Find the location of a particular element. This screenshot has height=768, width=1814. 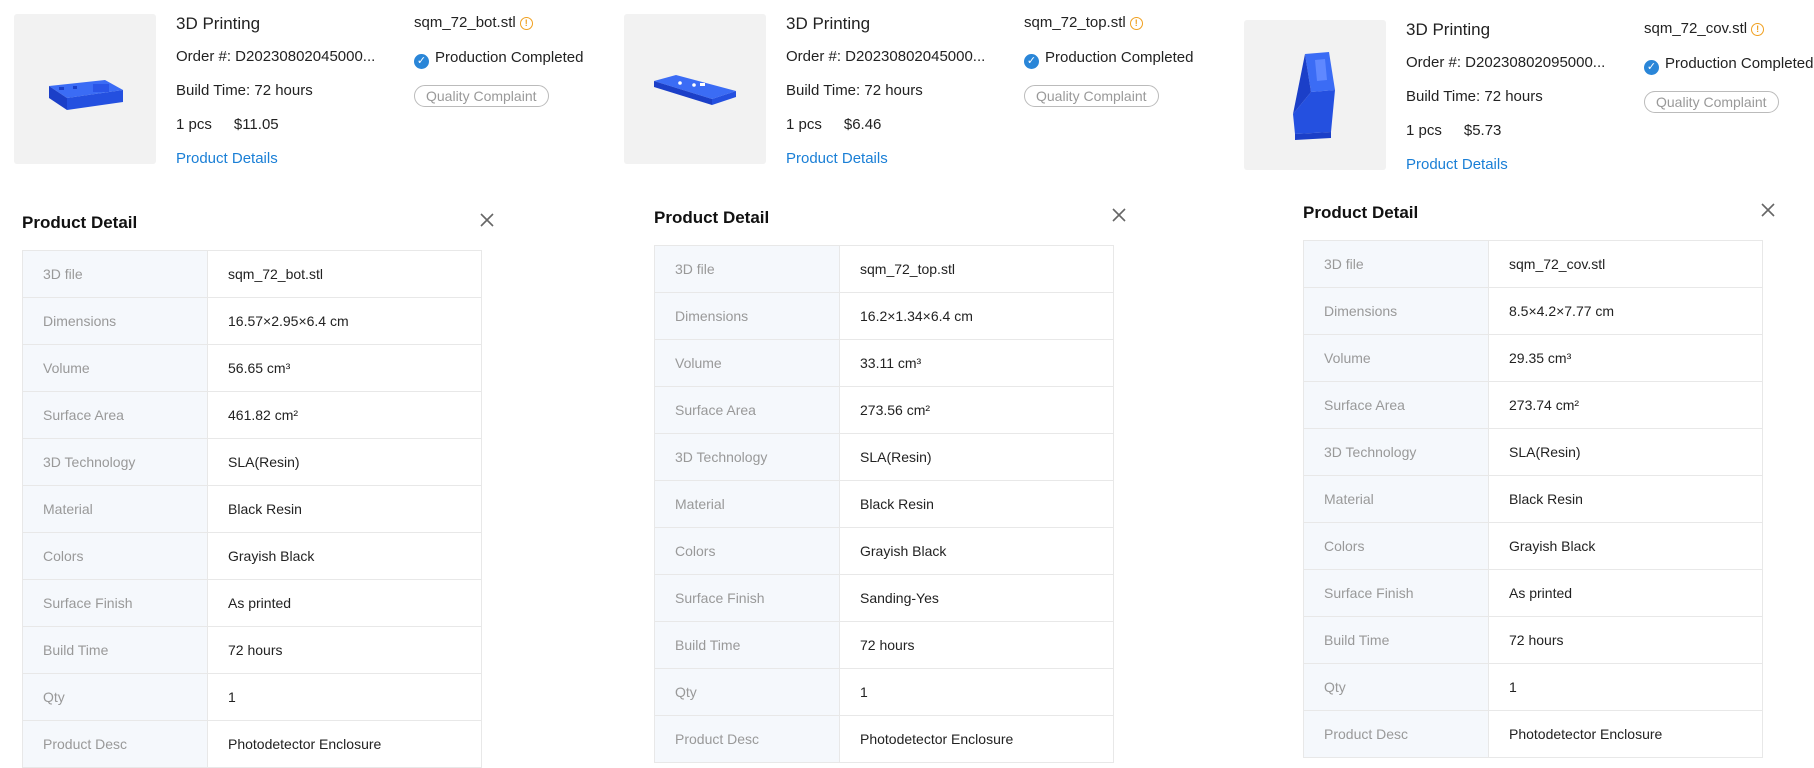

spec-row: Surface Area 273.56 cm² is located at coordinates (884, 410).